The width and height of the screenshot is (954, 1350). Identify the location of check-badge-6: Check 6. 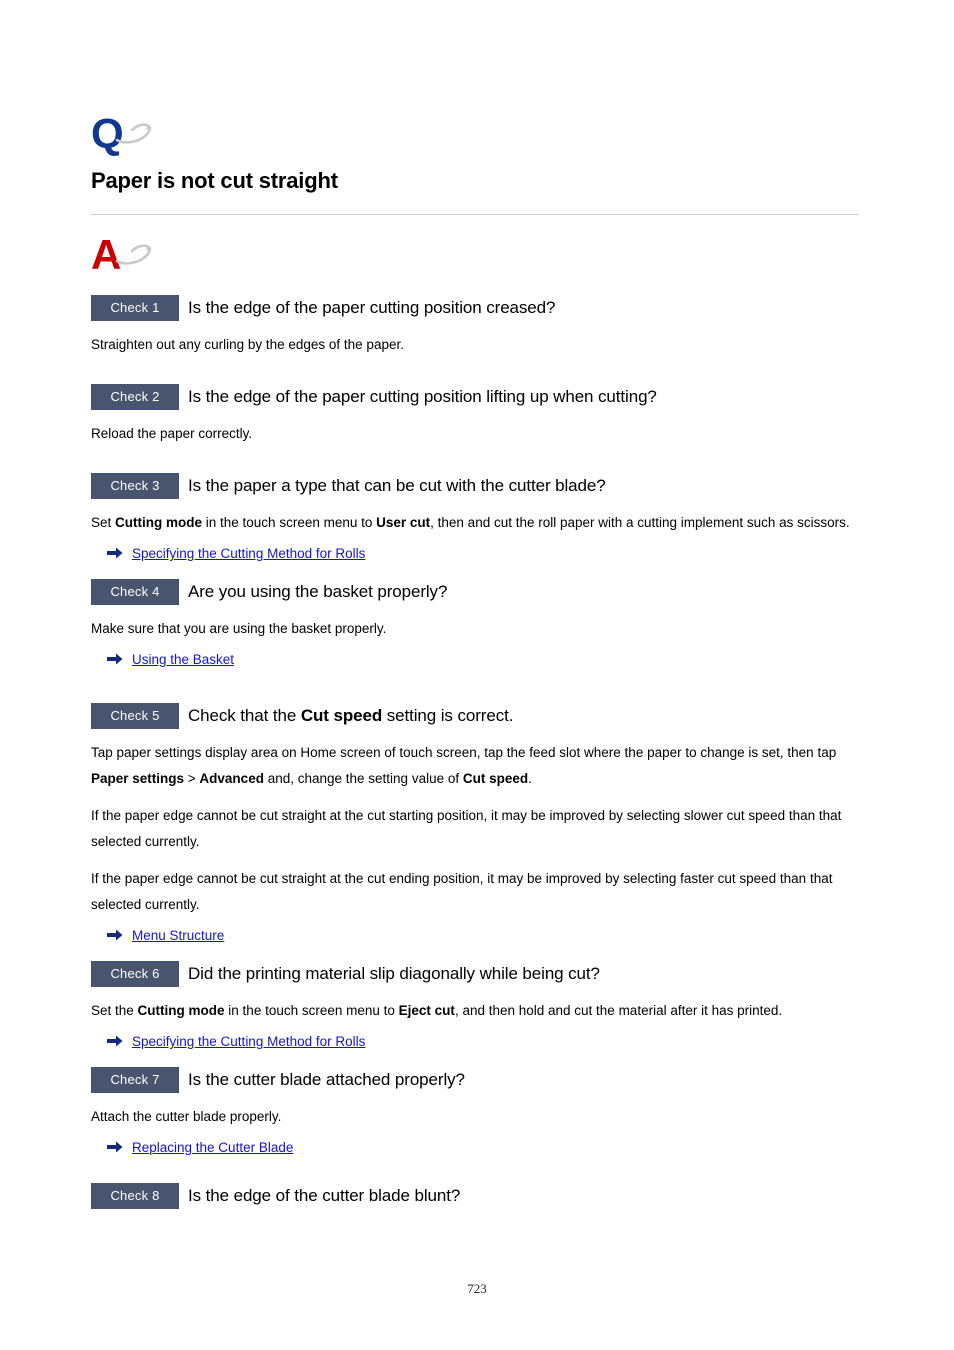
(135, 974).